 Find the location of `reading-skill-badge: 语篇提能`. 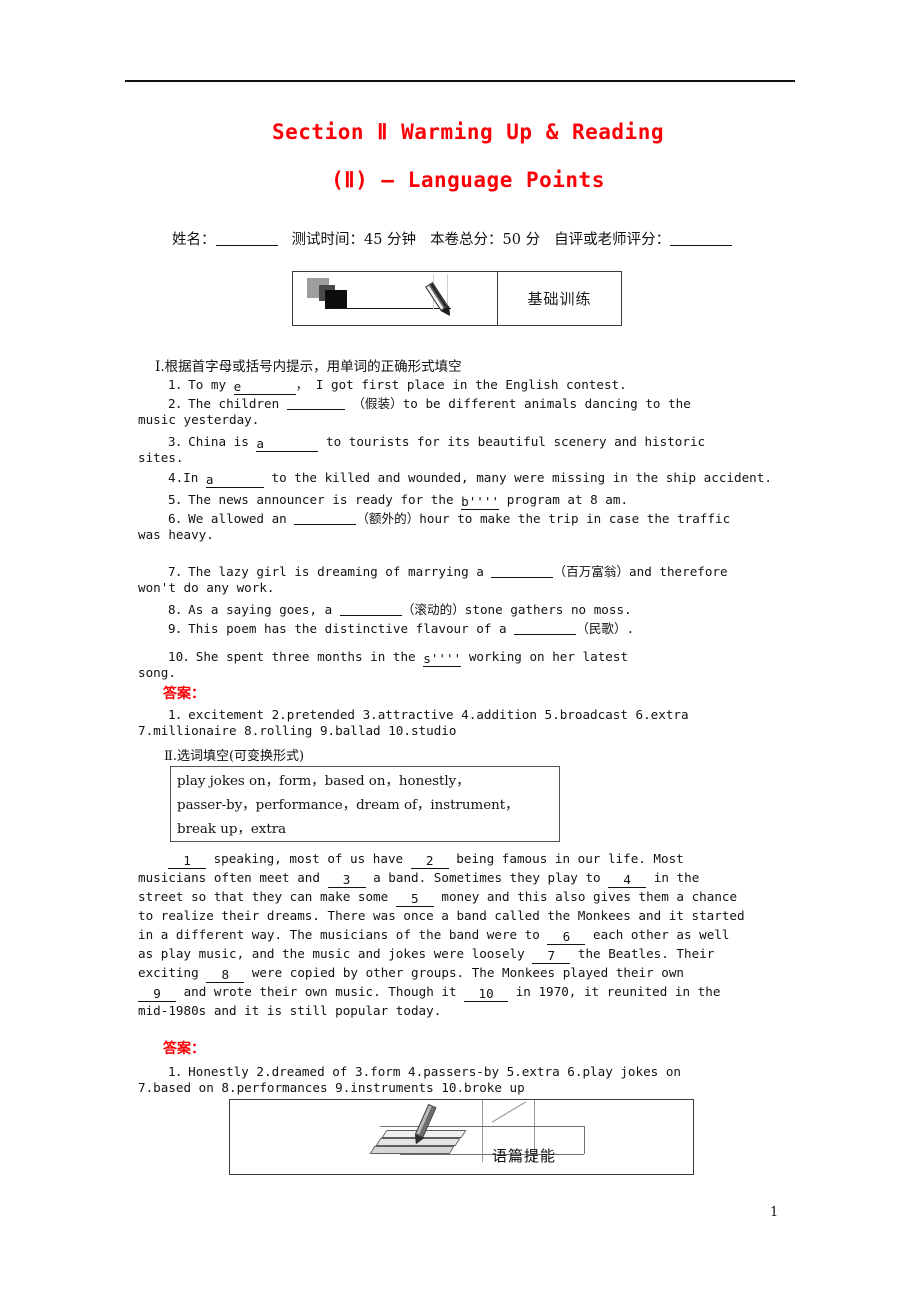

reading-skill-badge: 语篇提能 is located at coordinates (461, 1137).